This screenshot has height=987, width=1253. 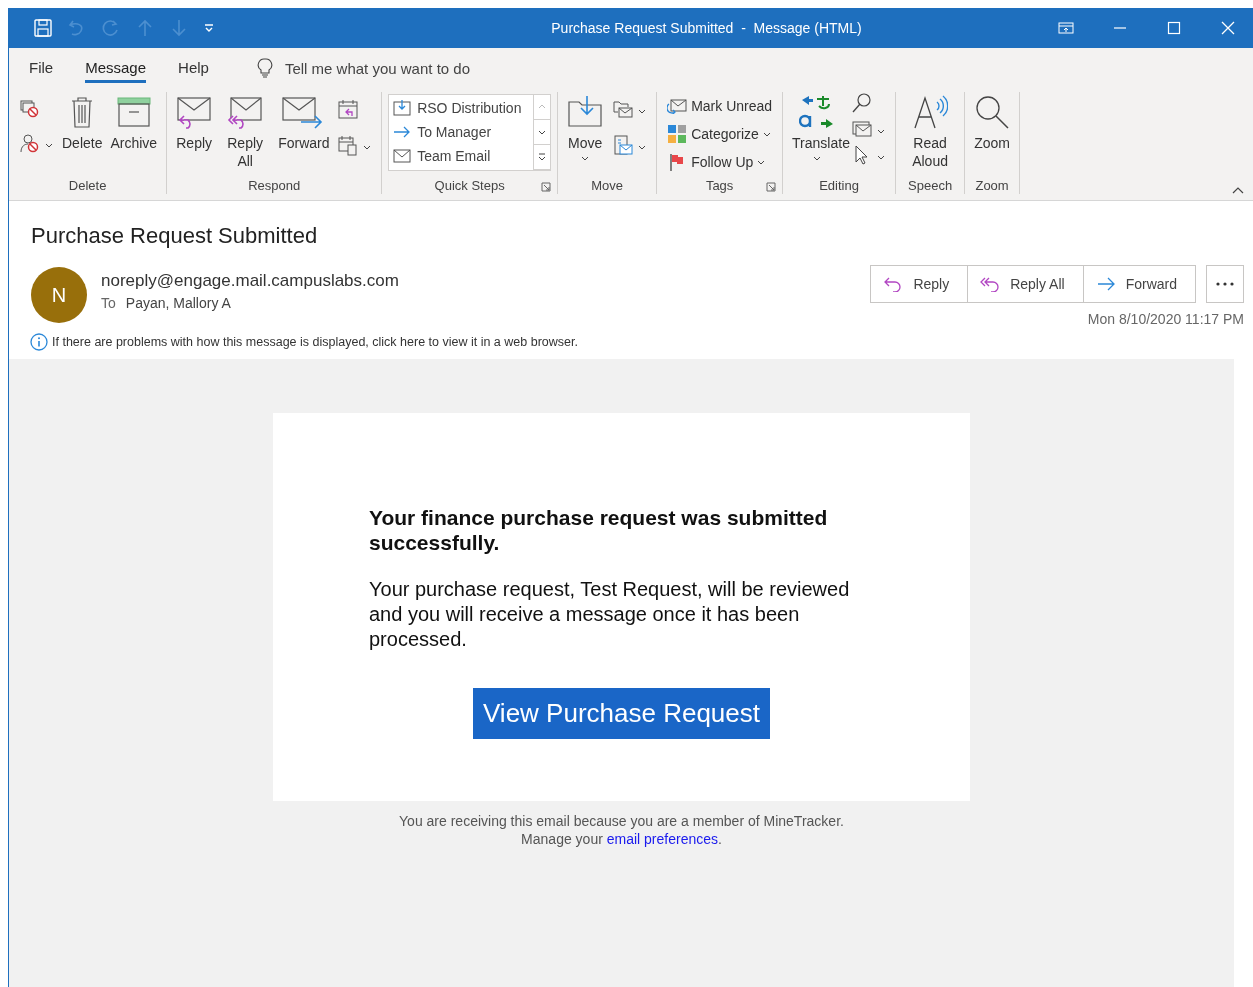 What do you see at coordinates (82, 123) in the screenshot?
I see `ribbon-button: Delete` at bounding box center [82, 123].